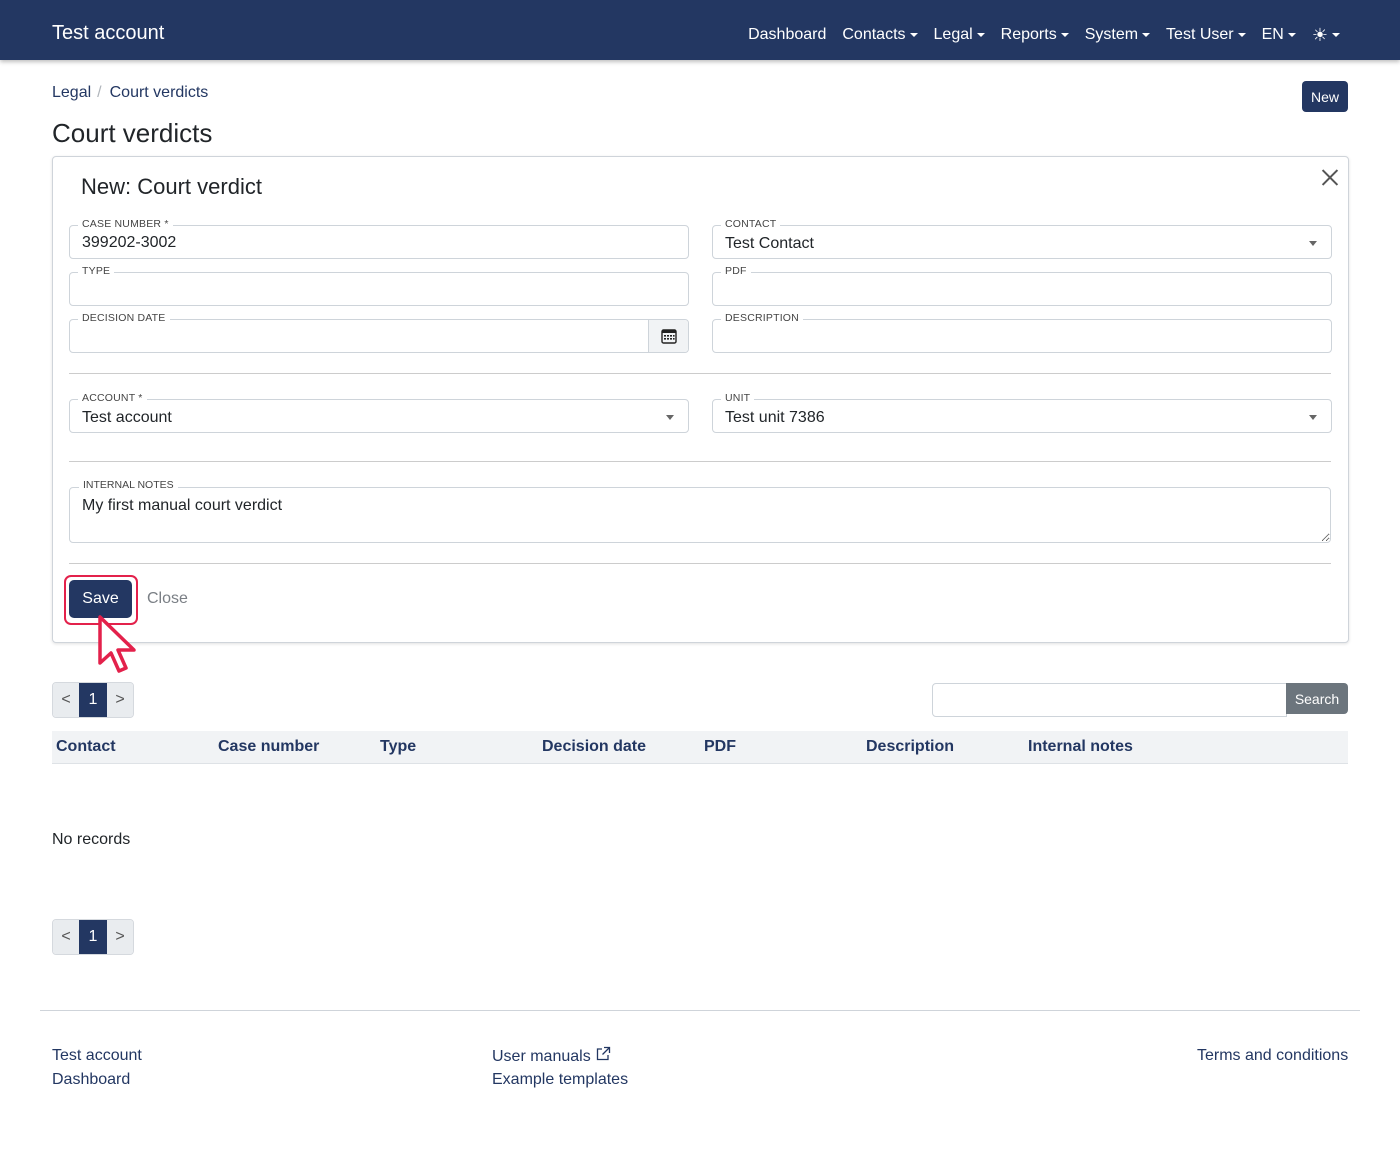 This screenshot has height=1152, width=1400. What do you see at coordinates (1080, 747) in the screenshot?
I see `column-internal-notes: Internal notes` at bounding box center [1080, 747].